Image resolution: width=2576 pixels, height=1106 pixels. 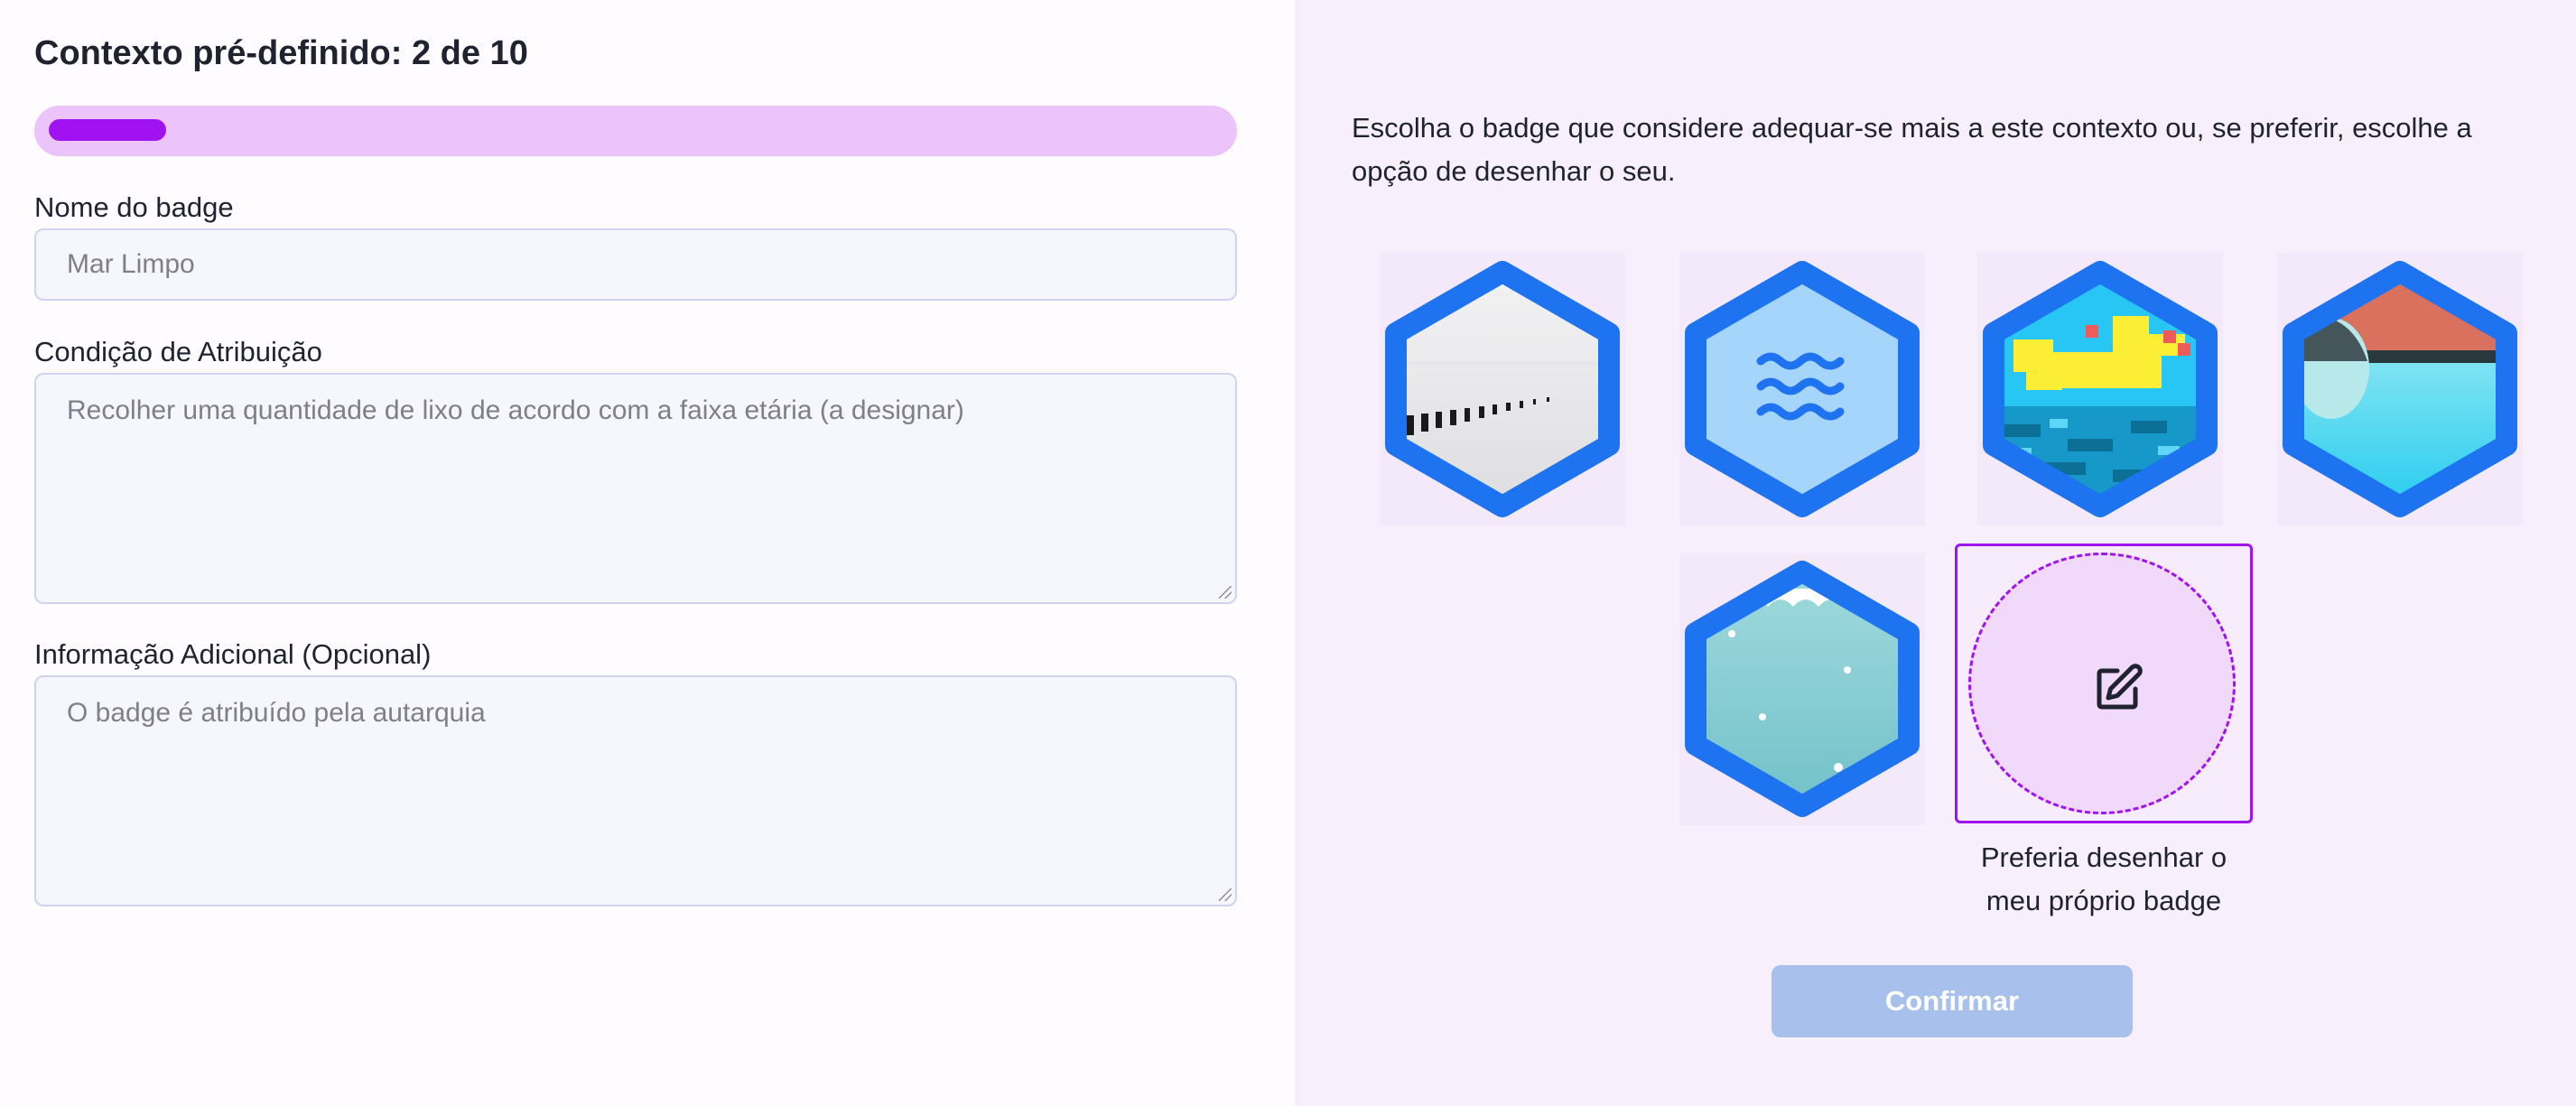 I want to click on sunset-sea-icon, so click(x=2400, y=389).